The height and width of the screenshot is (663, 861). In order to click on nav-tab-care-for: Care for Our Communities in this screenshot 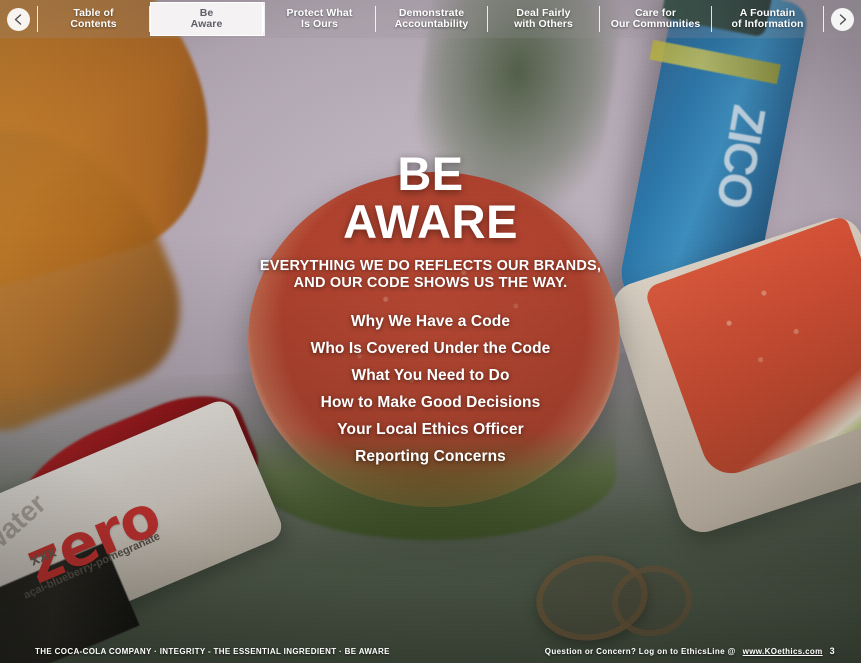, I will do `click(655, 19)`.